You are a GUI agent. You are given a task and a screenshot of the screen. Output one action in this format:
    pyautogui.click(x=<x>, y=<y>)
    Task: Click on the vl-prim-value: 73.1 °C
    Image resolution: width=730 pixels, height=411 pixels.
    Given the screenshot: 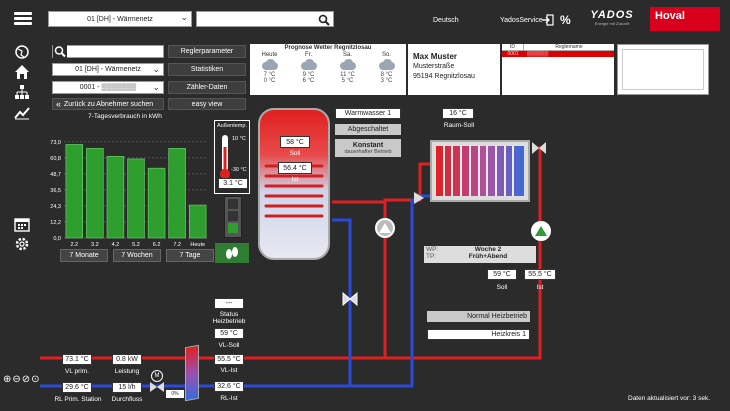 What is the action you would take?
    pyautogui.click(x=77, y=359)
    